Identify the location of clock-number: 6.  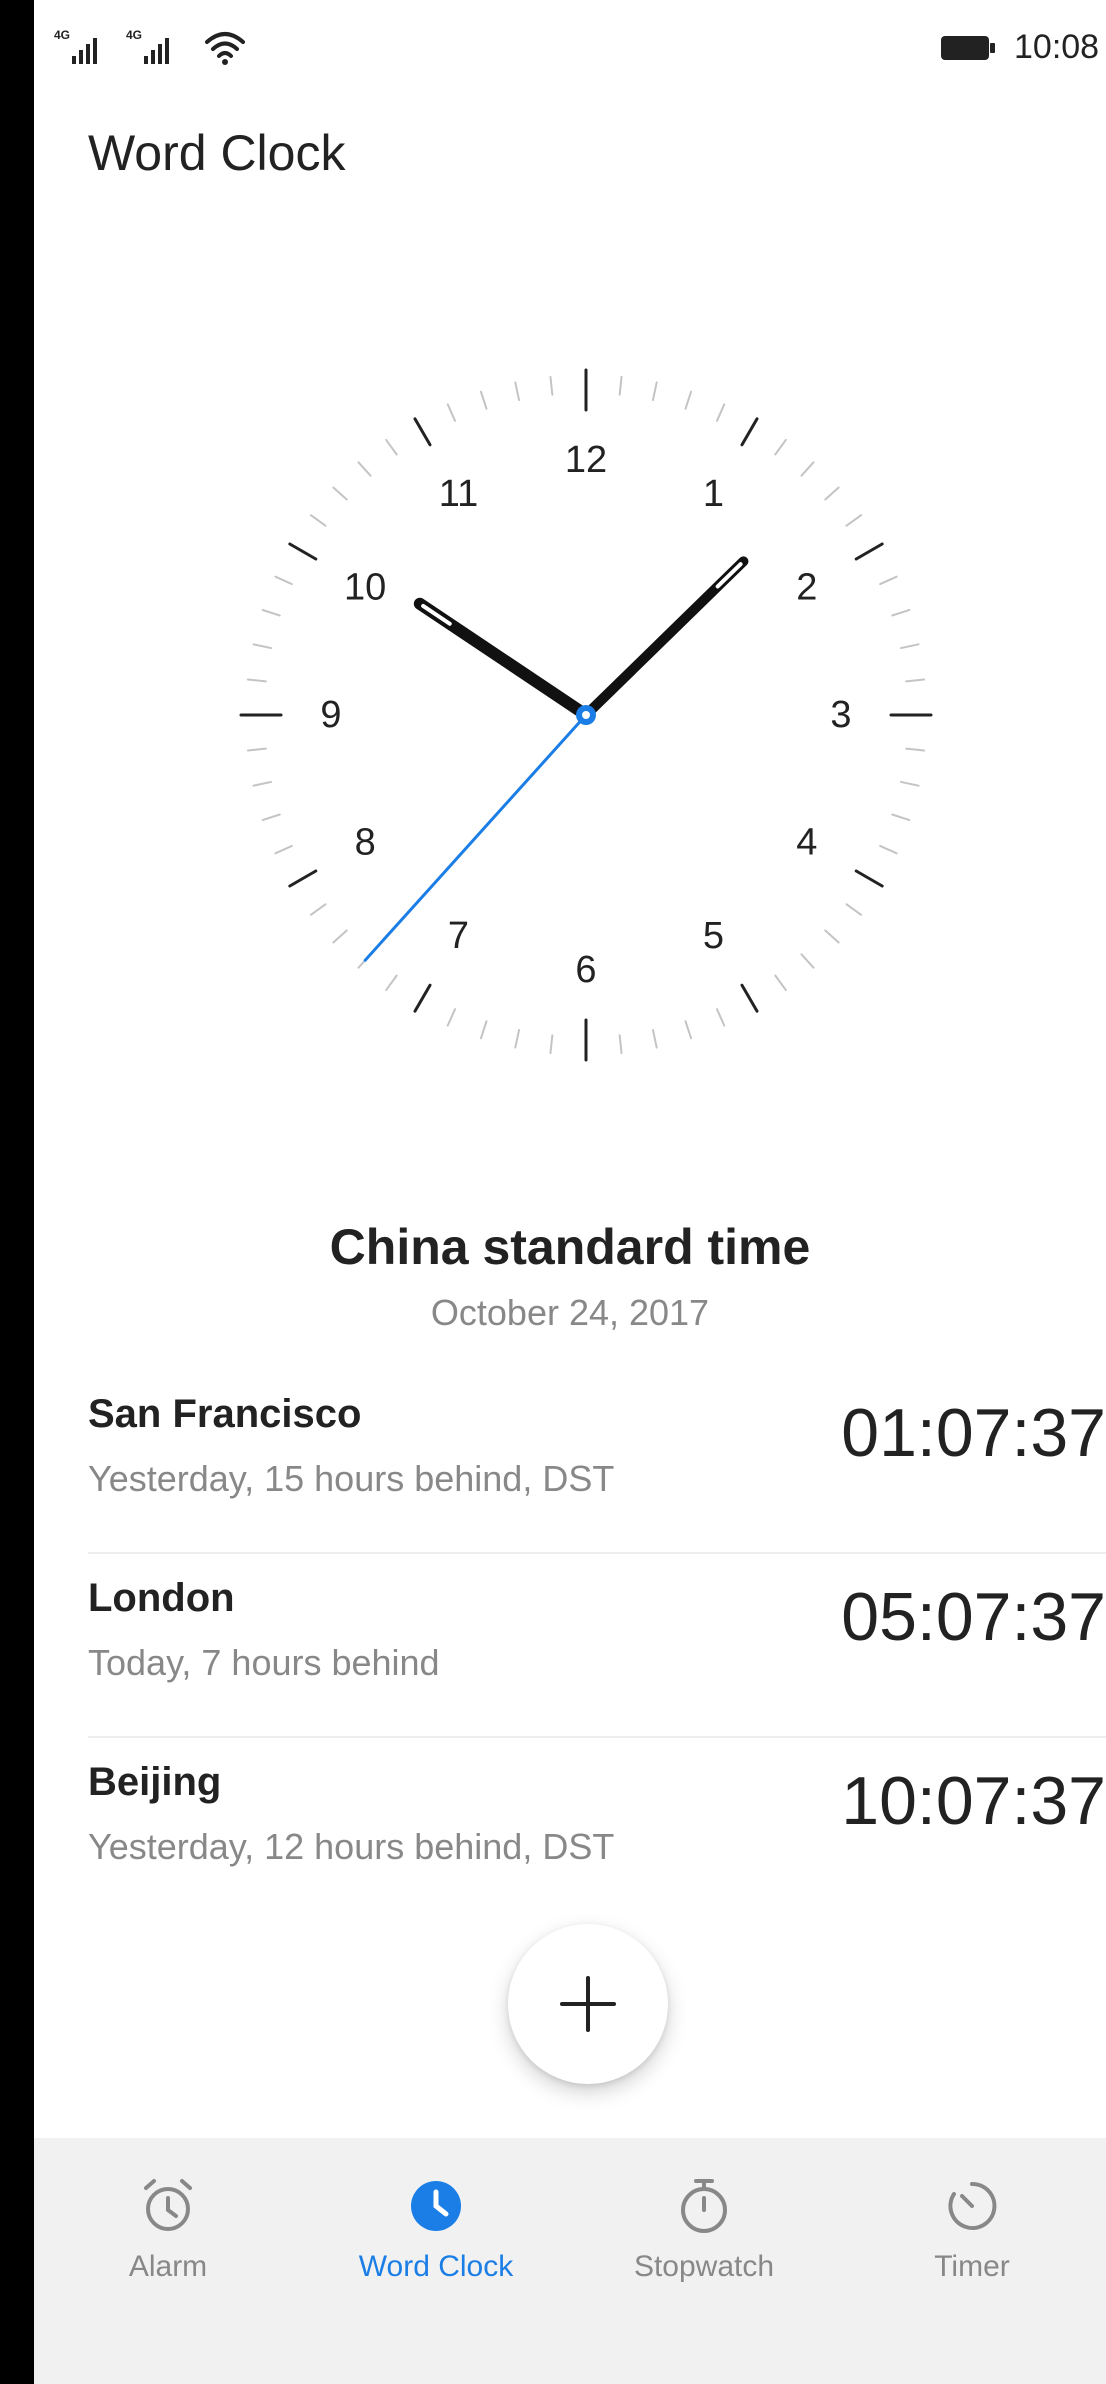
(585, 970).